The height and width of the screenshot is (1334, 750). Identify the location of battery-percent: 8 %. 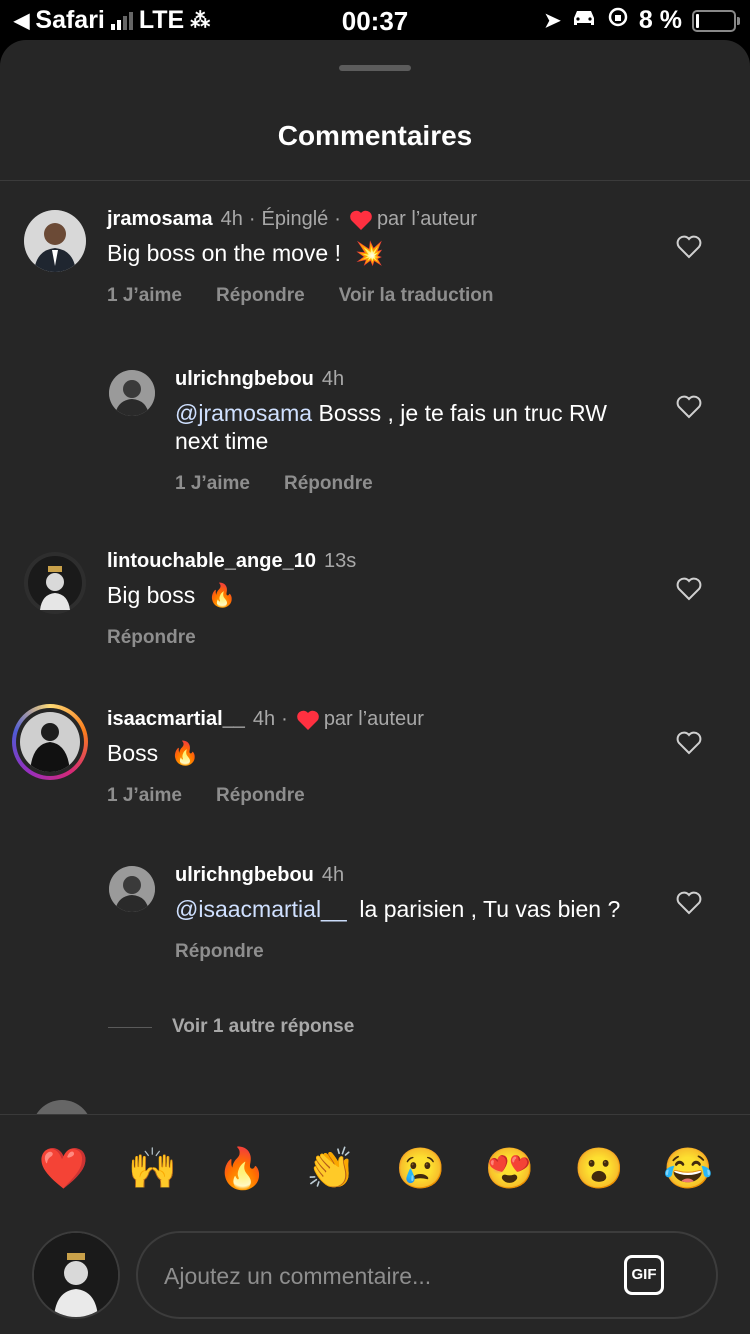
(660, 20).